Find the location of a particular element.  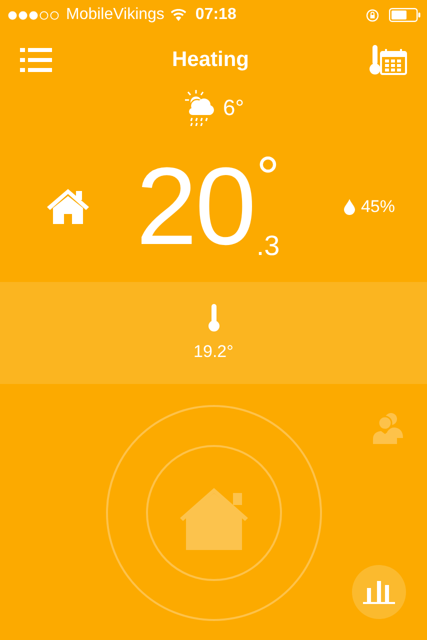

screen-title: Heating is located at coordinates (210, 60).